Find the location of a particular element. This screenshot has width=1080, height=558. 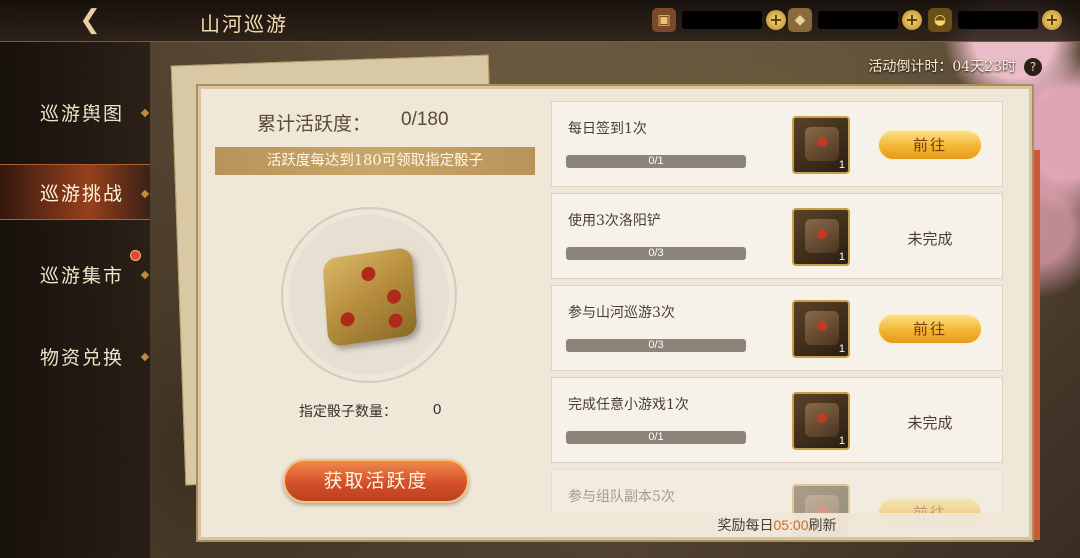

dice-count-label: 指定骰子数量： is located at coordinates (348, 412).